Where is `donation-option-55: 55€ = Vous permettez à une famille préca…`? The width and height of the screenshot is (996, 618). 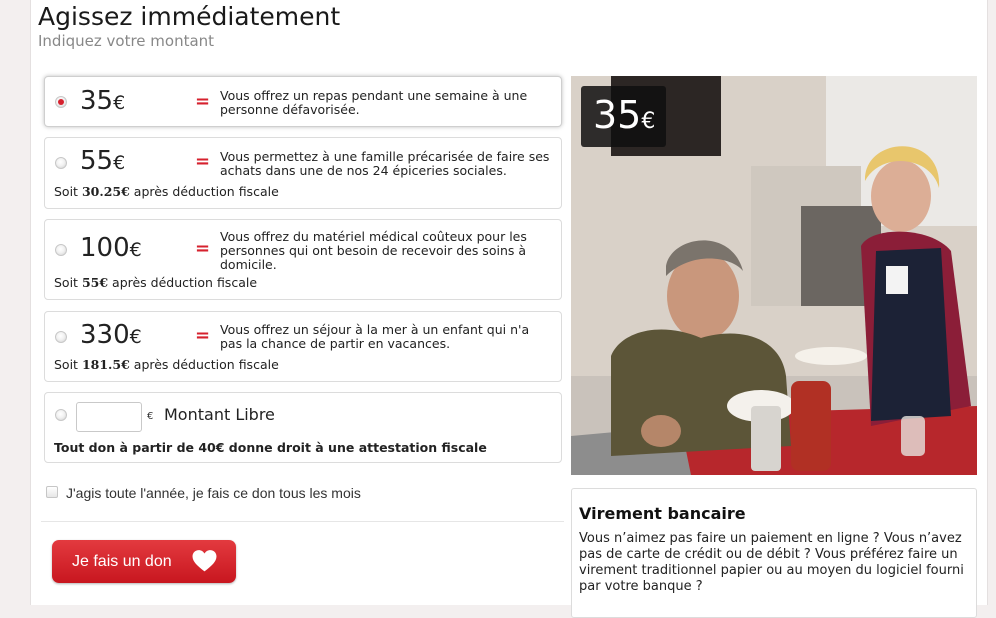 donation-option-55: 55€ = Vous permettez à une famille préca… is located at coordinates (303, 173).